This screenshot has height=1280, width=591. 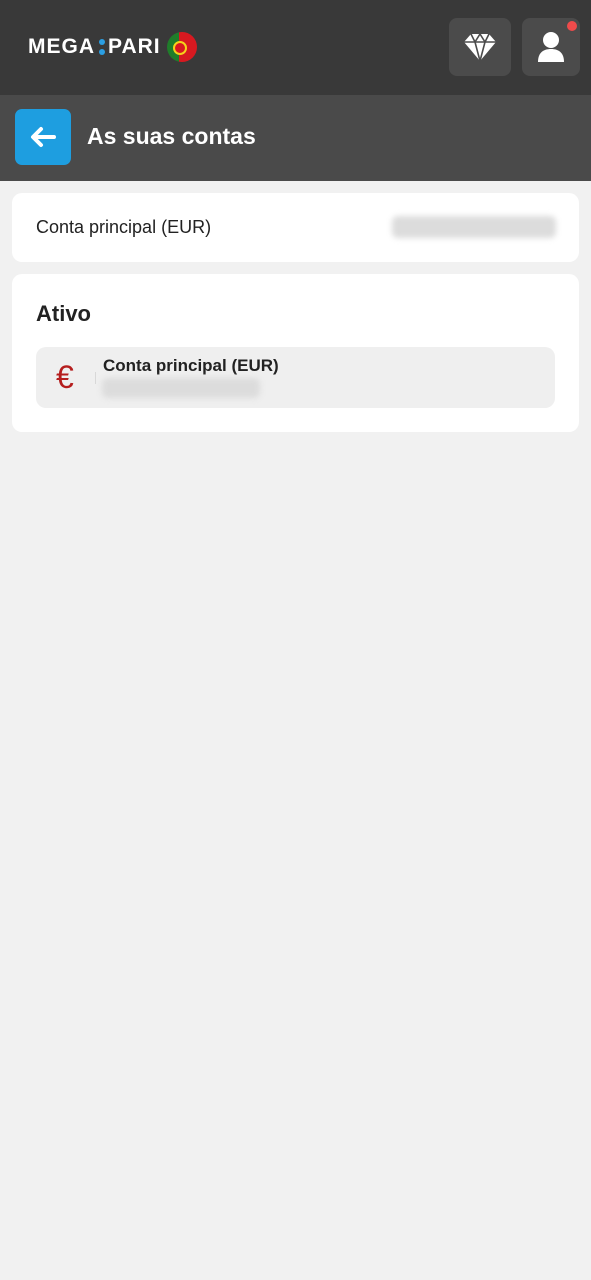 I want to click on portugal-flag-icon, so click(x=181, y=47).